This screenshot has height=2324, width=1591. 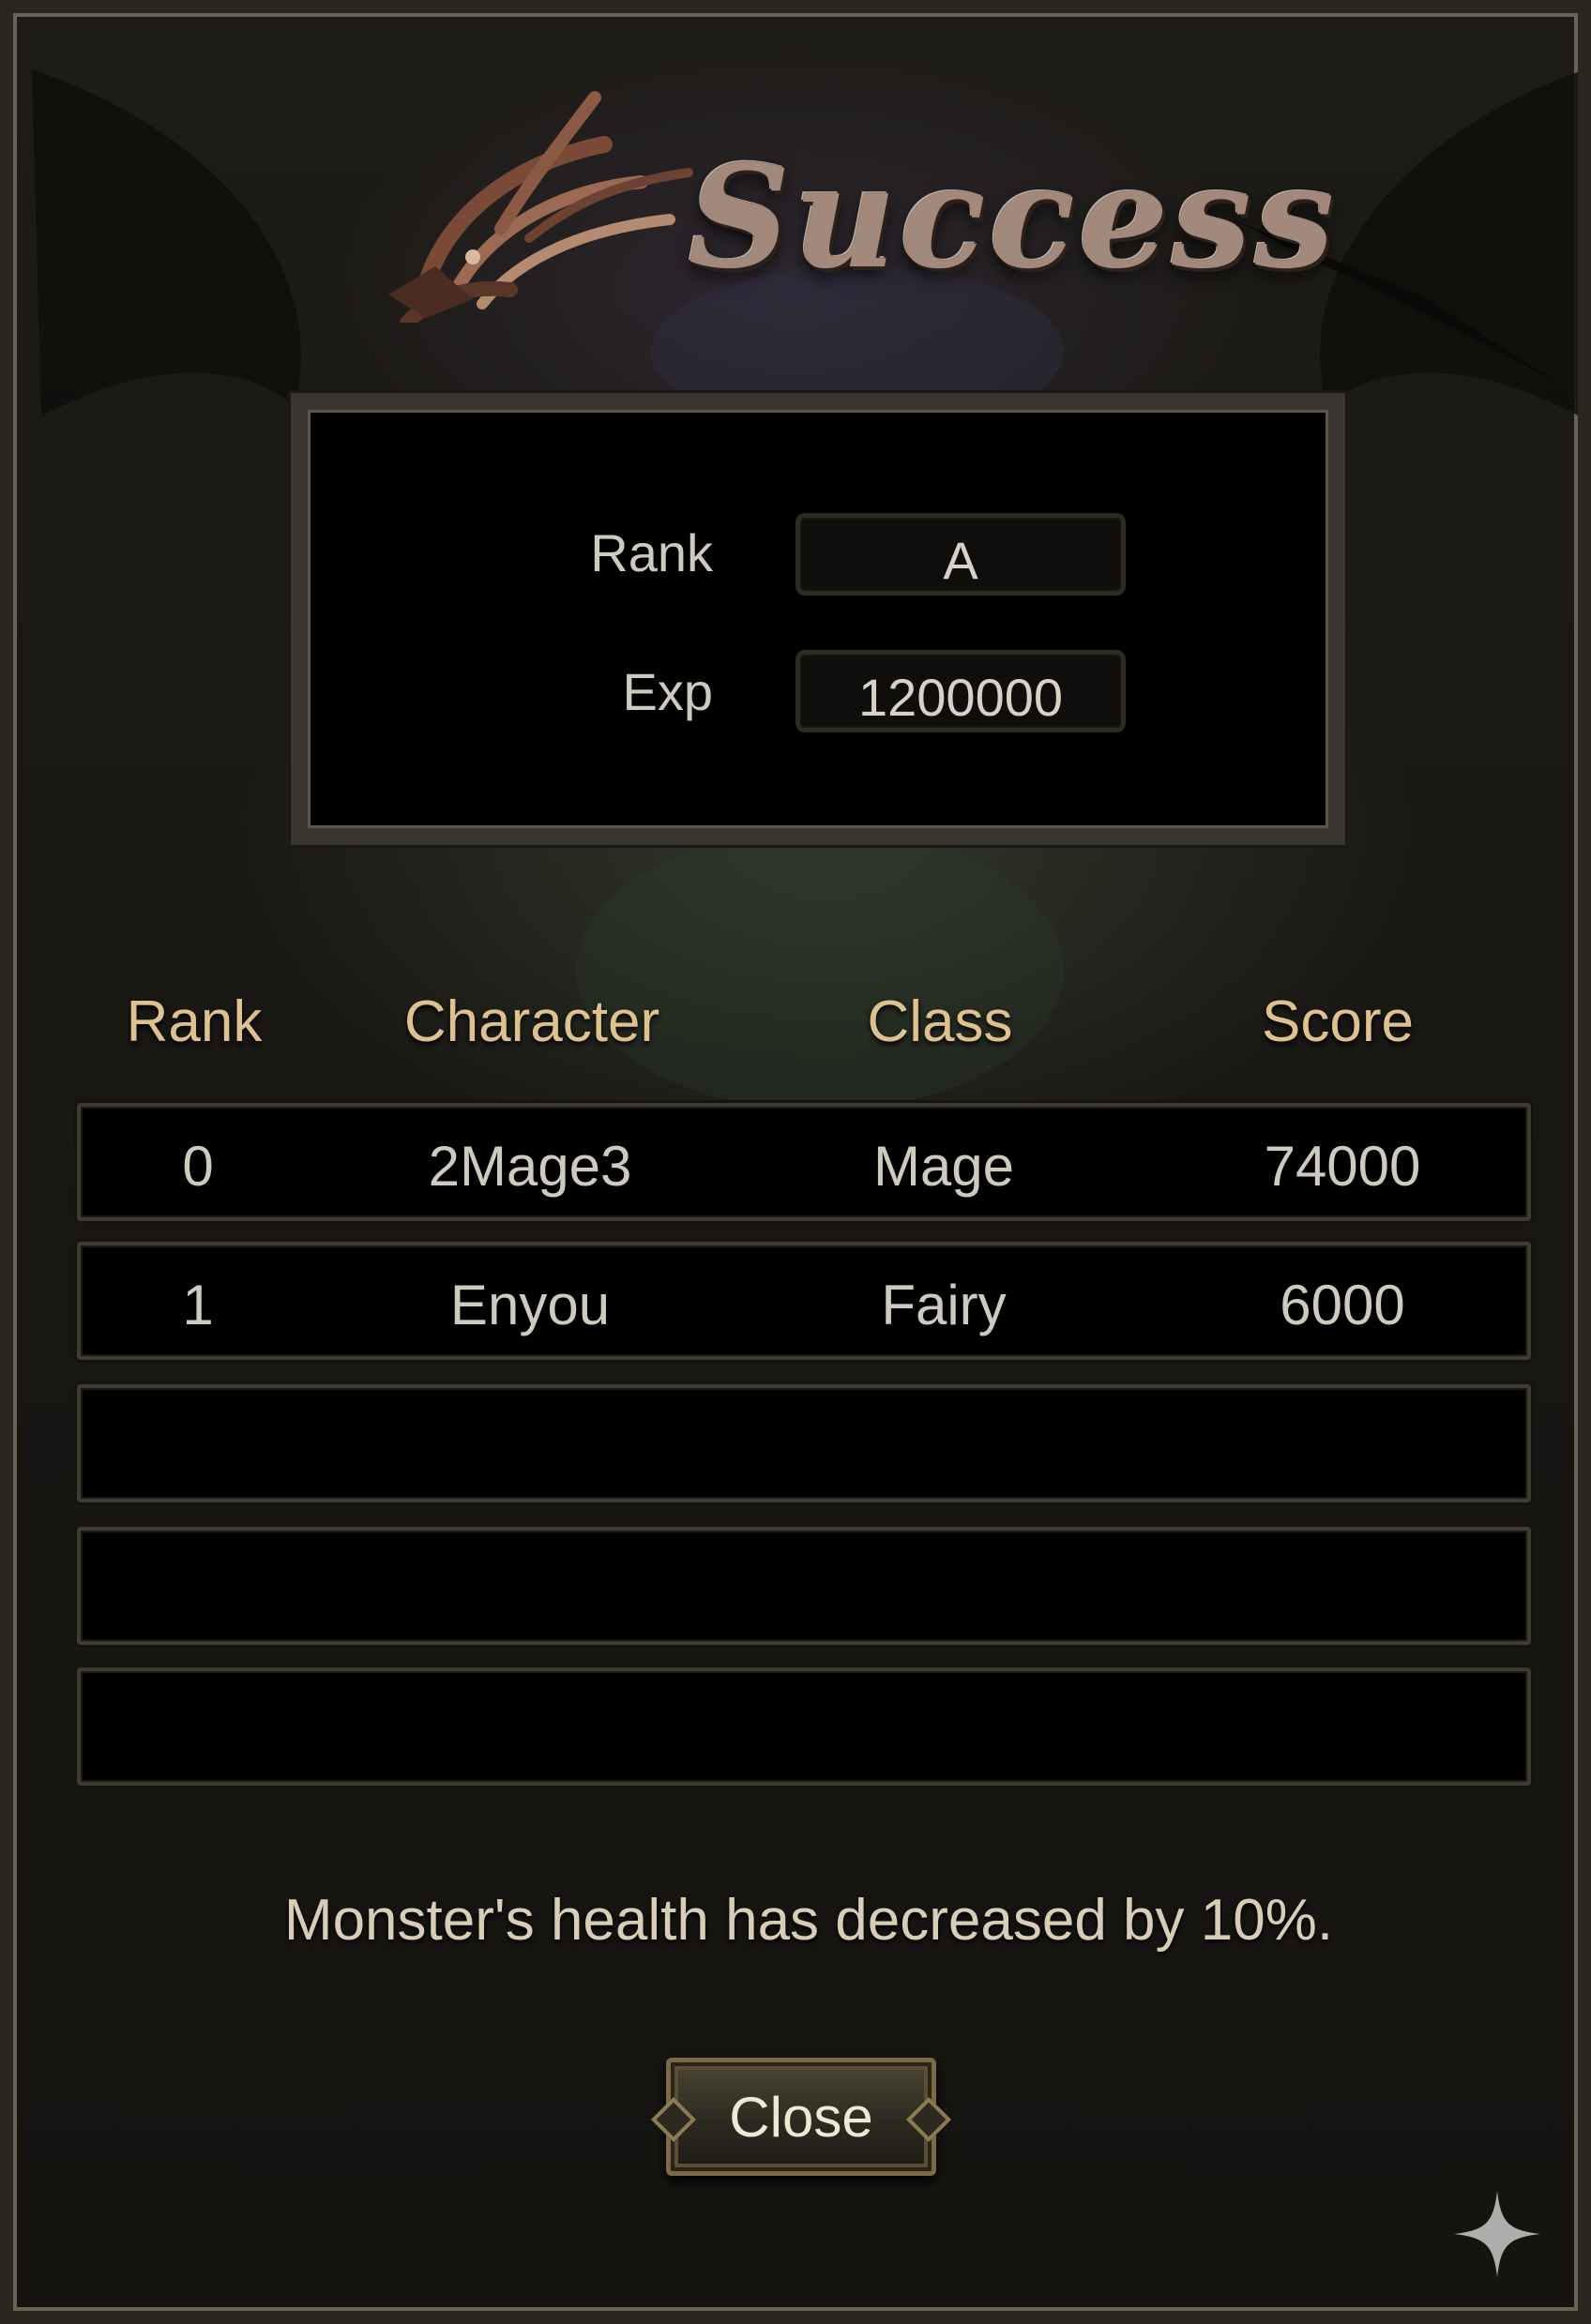 I want to click on exp-label: Exp, so click(x=668, y=691).